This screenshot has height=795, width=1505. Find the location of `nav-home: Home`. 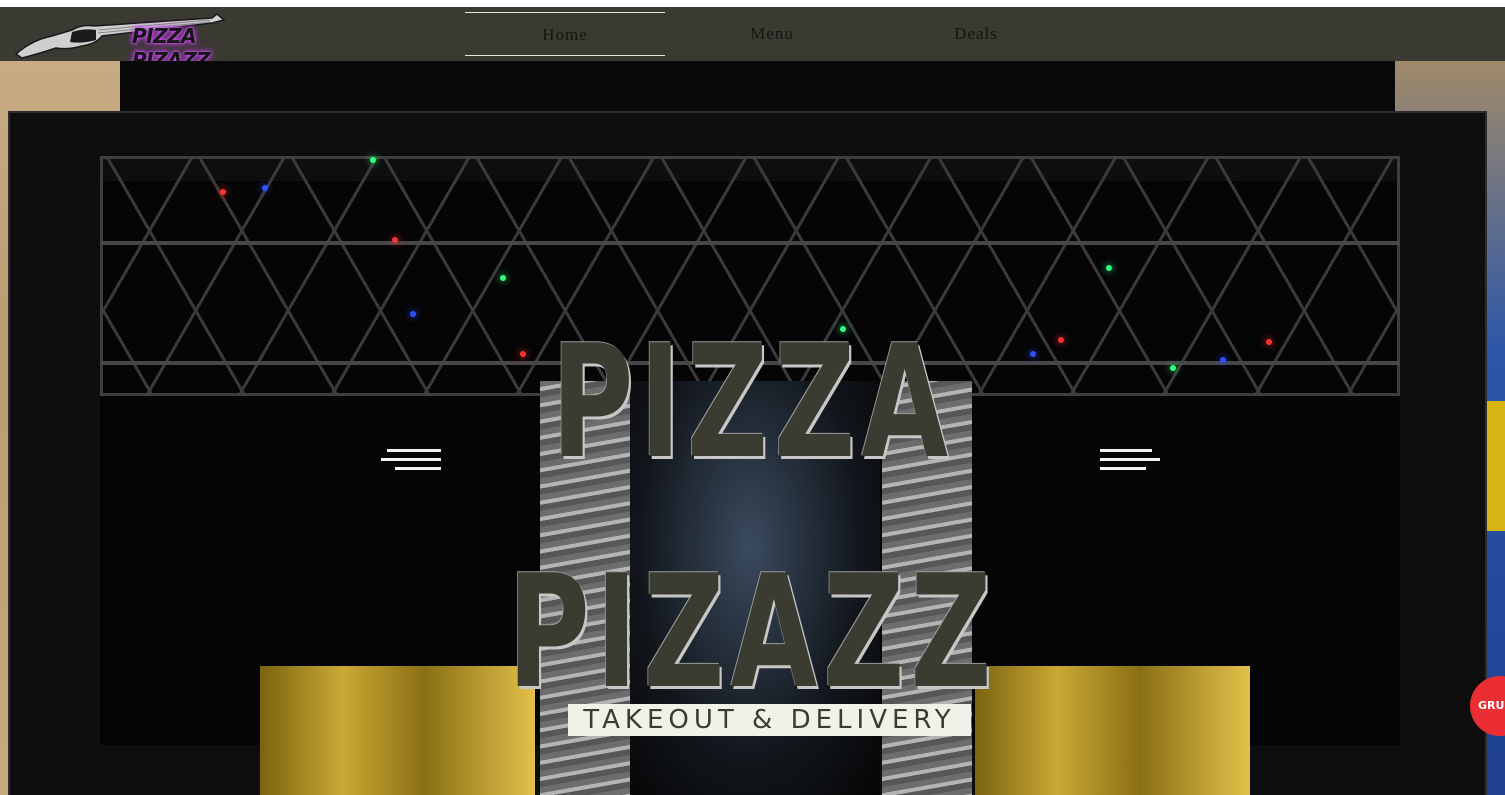

nav-home: Home is located at coordinates (565, 34).